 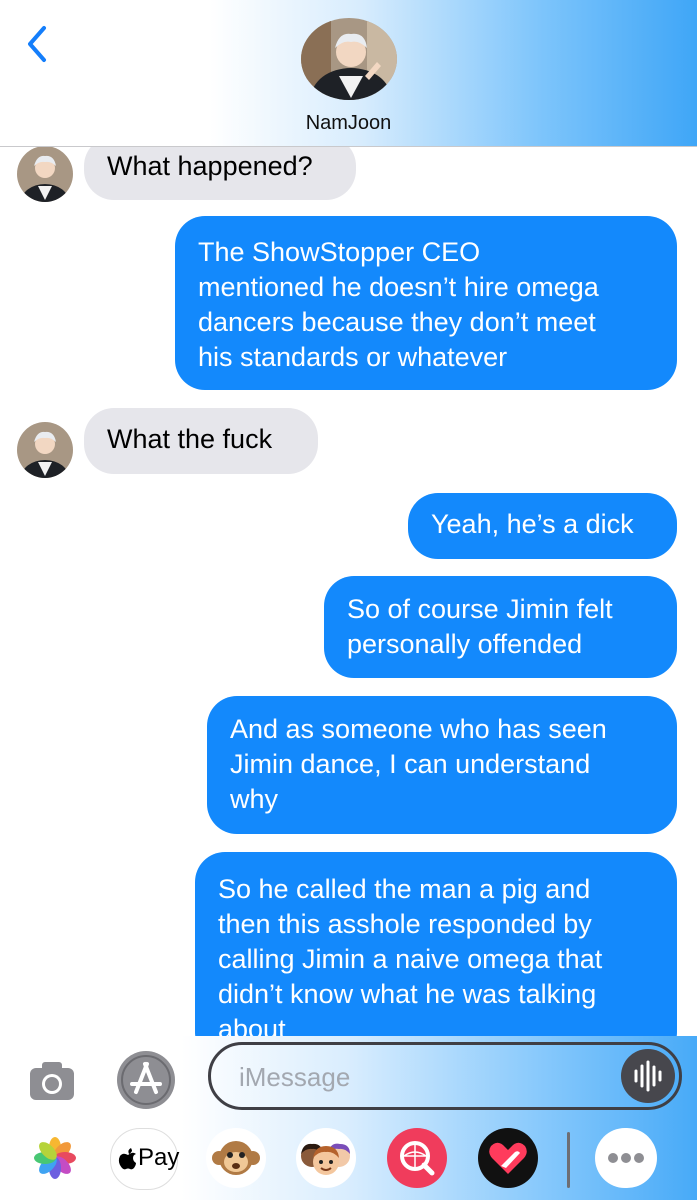 What do you see at coordinates (465, 644) in the screenshot?
I see `message-line: personally offended` at bounding box center [465, 644].